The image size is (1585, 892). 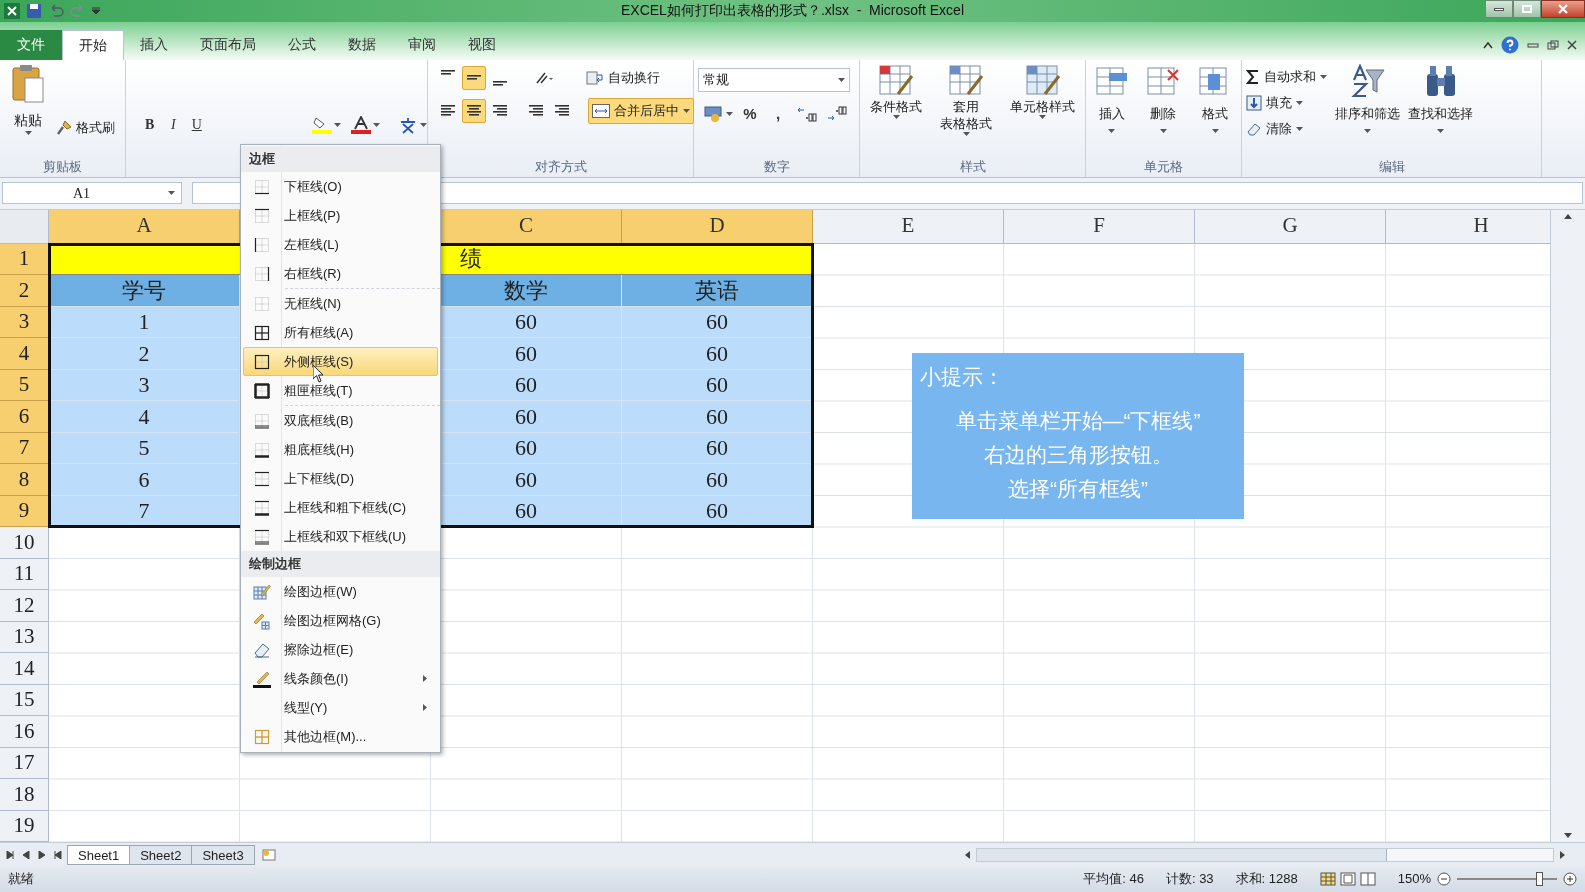 What do you see at coordinates (173, 124) in the screenshot?
I see `font-style-button: I` at bounding box center [173, 124].